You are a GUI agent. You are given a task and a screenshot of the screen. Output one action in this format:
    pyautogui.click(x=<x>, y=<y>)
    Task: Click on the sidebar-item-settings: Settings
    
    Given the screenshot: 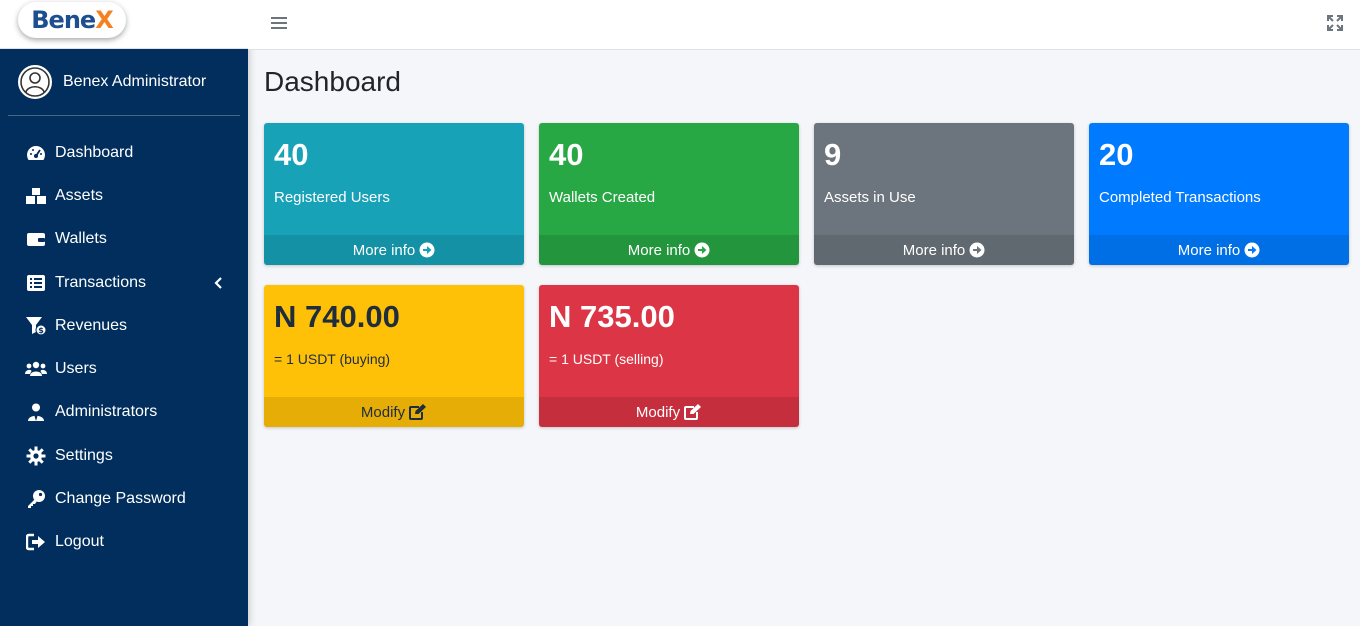 What is the action you would take?
    pyautogui.click(x=124, y=455)
    